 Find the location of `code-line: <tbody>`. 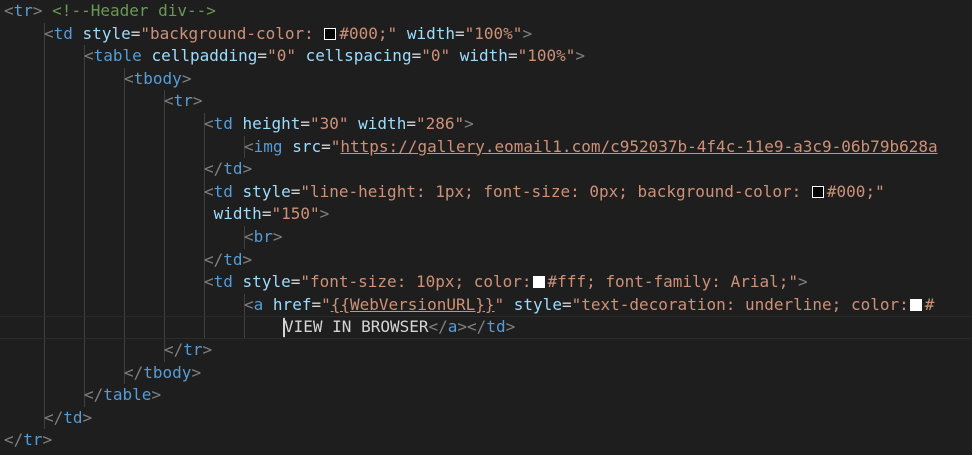

code-line: <tbody> is located at coordinates (157, 79).